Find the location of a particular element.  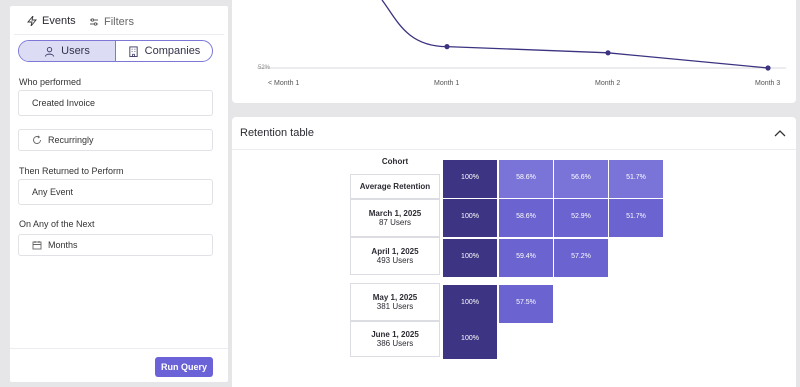

return-event-select: Any Event is located at coordinates (115, 192).